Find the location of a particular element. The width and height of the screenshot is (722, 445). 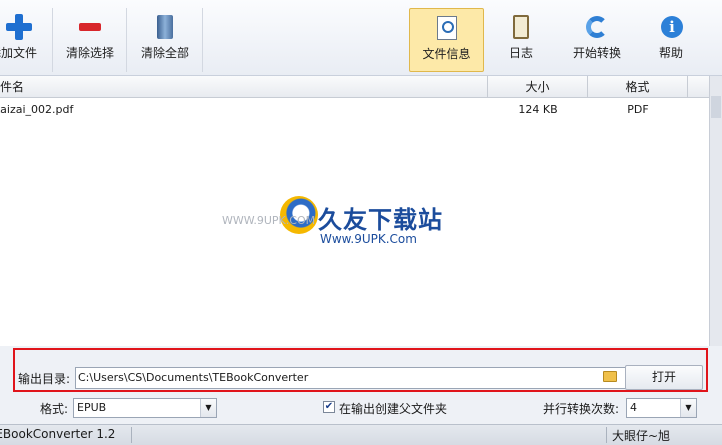

table-row: kaizai_002.pdf 124 KB PDF is located at coordinates (354, 110).